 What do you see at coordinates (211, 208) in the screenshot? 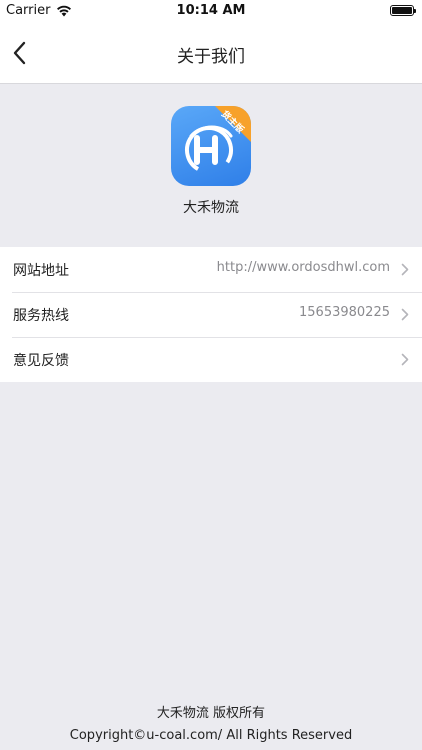
I see `app-name: 大禾物流` at bounding box center [211, 208].